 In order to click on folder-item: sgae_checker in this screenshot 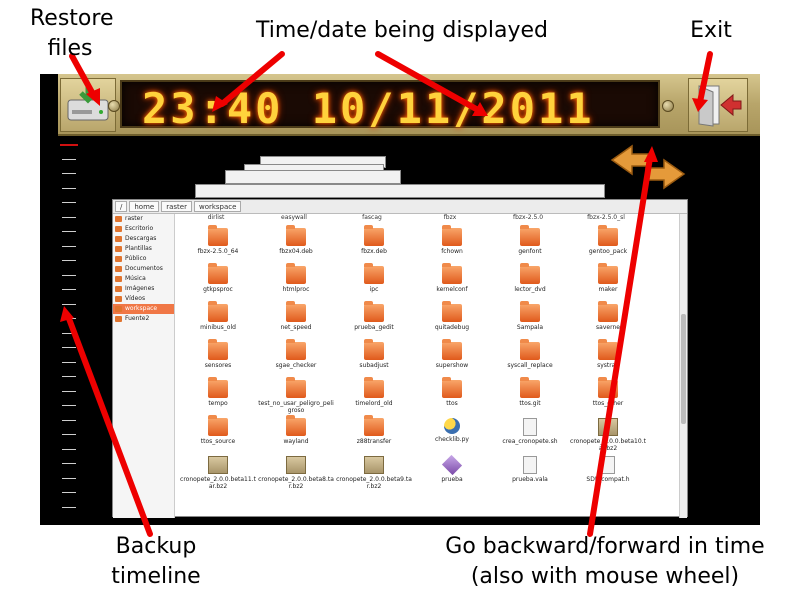, I will do `click(296, 359)`.